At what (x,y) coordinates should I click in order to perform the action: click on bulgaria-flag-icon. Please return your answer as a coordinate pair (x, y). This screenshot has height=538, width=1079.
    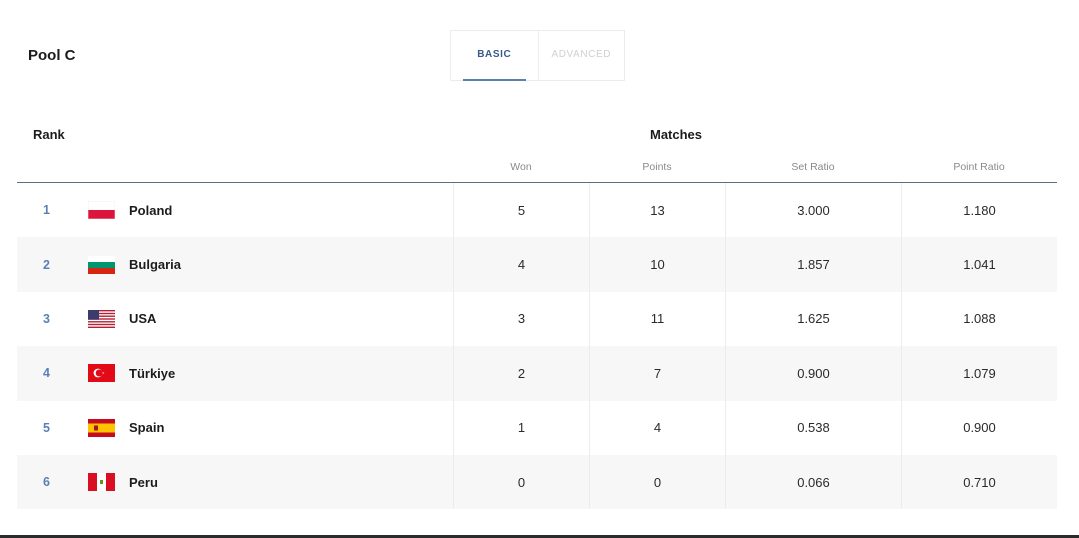
    Looking at the image, I should click on (101, 264).